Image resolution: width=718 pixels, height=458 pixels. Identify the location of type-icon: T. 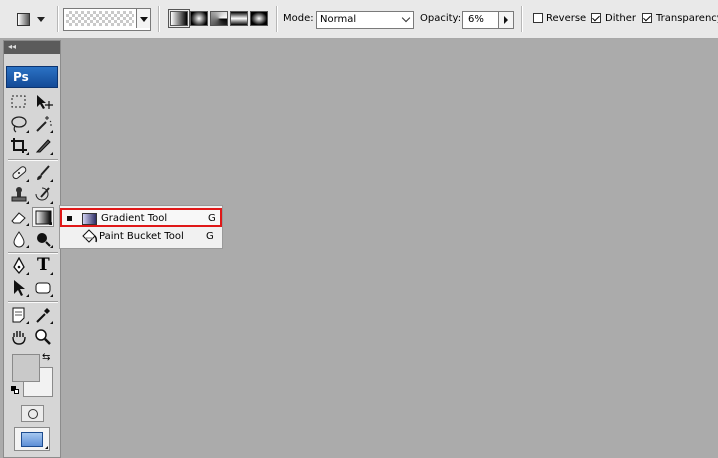
(43, 265).